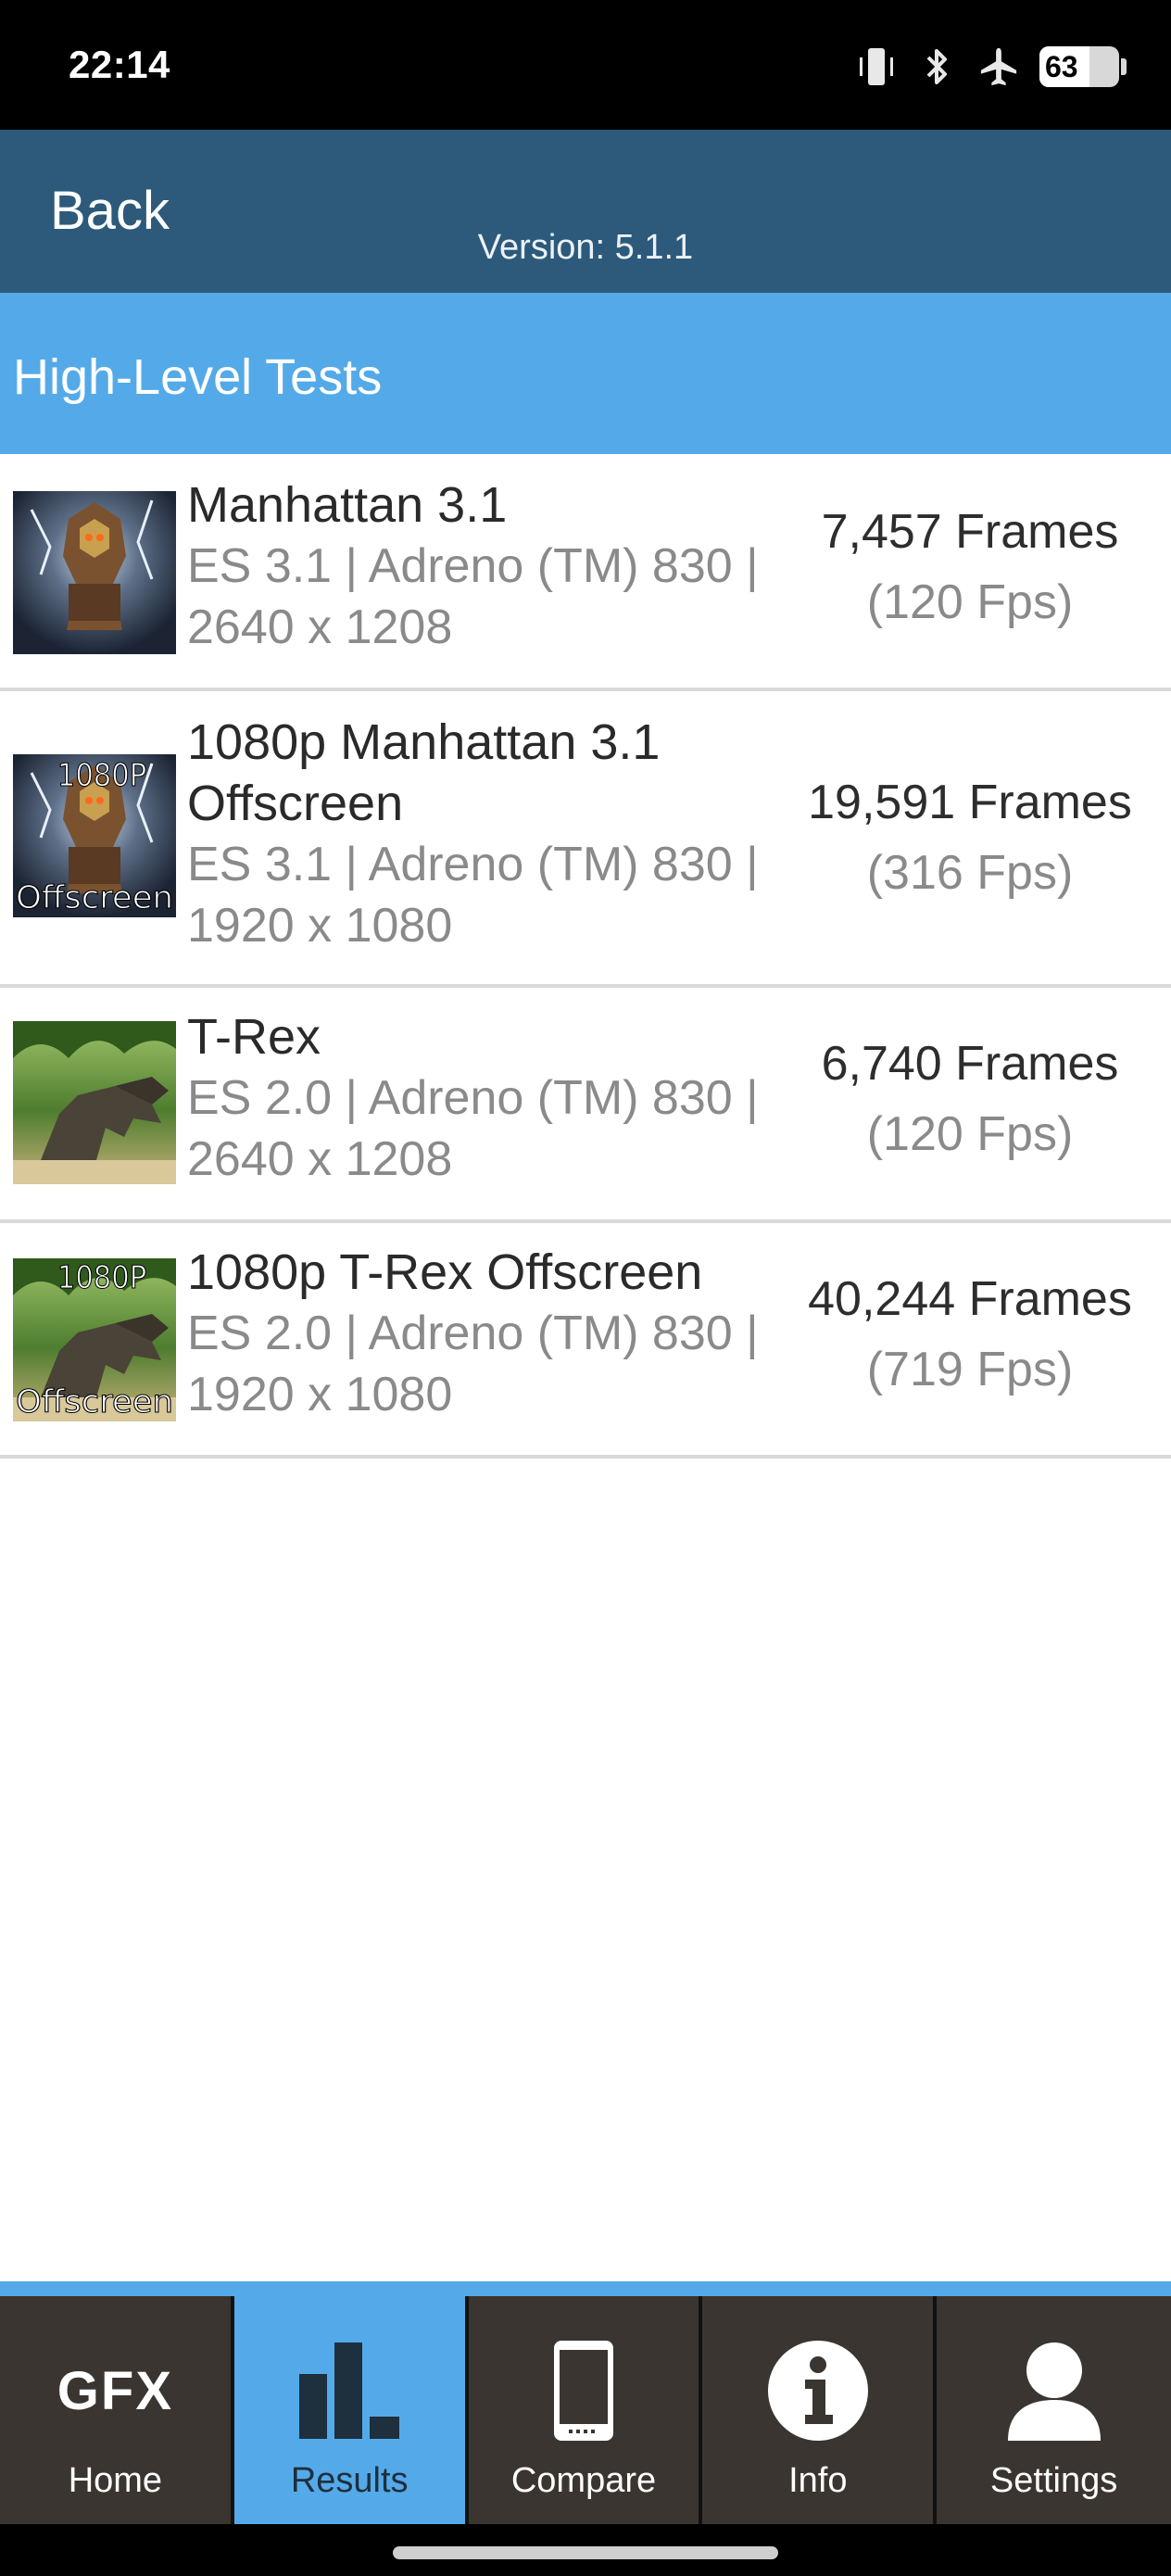 The height and width of the screenshot is (2576, 1171). What do you see at coordinates (1054, 2391) in the screenshot?
I see `user-icon` at bounding box center [1054, 2391].